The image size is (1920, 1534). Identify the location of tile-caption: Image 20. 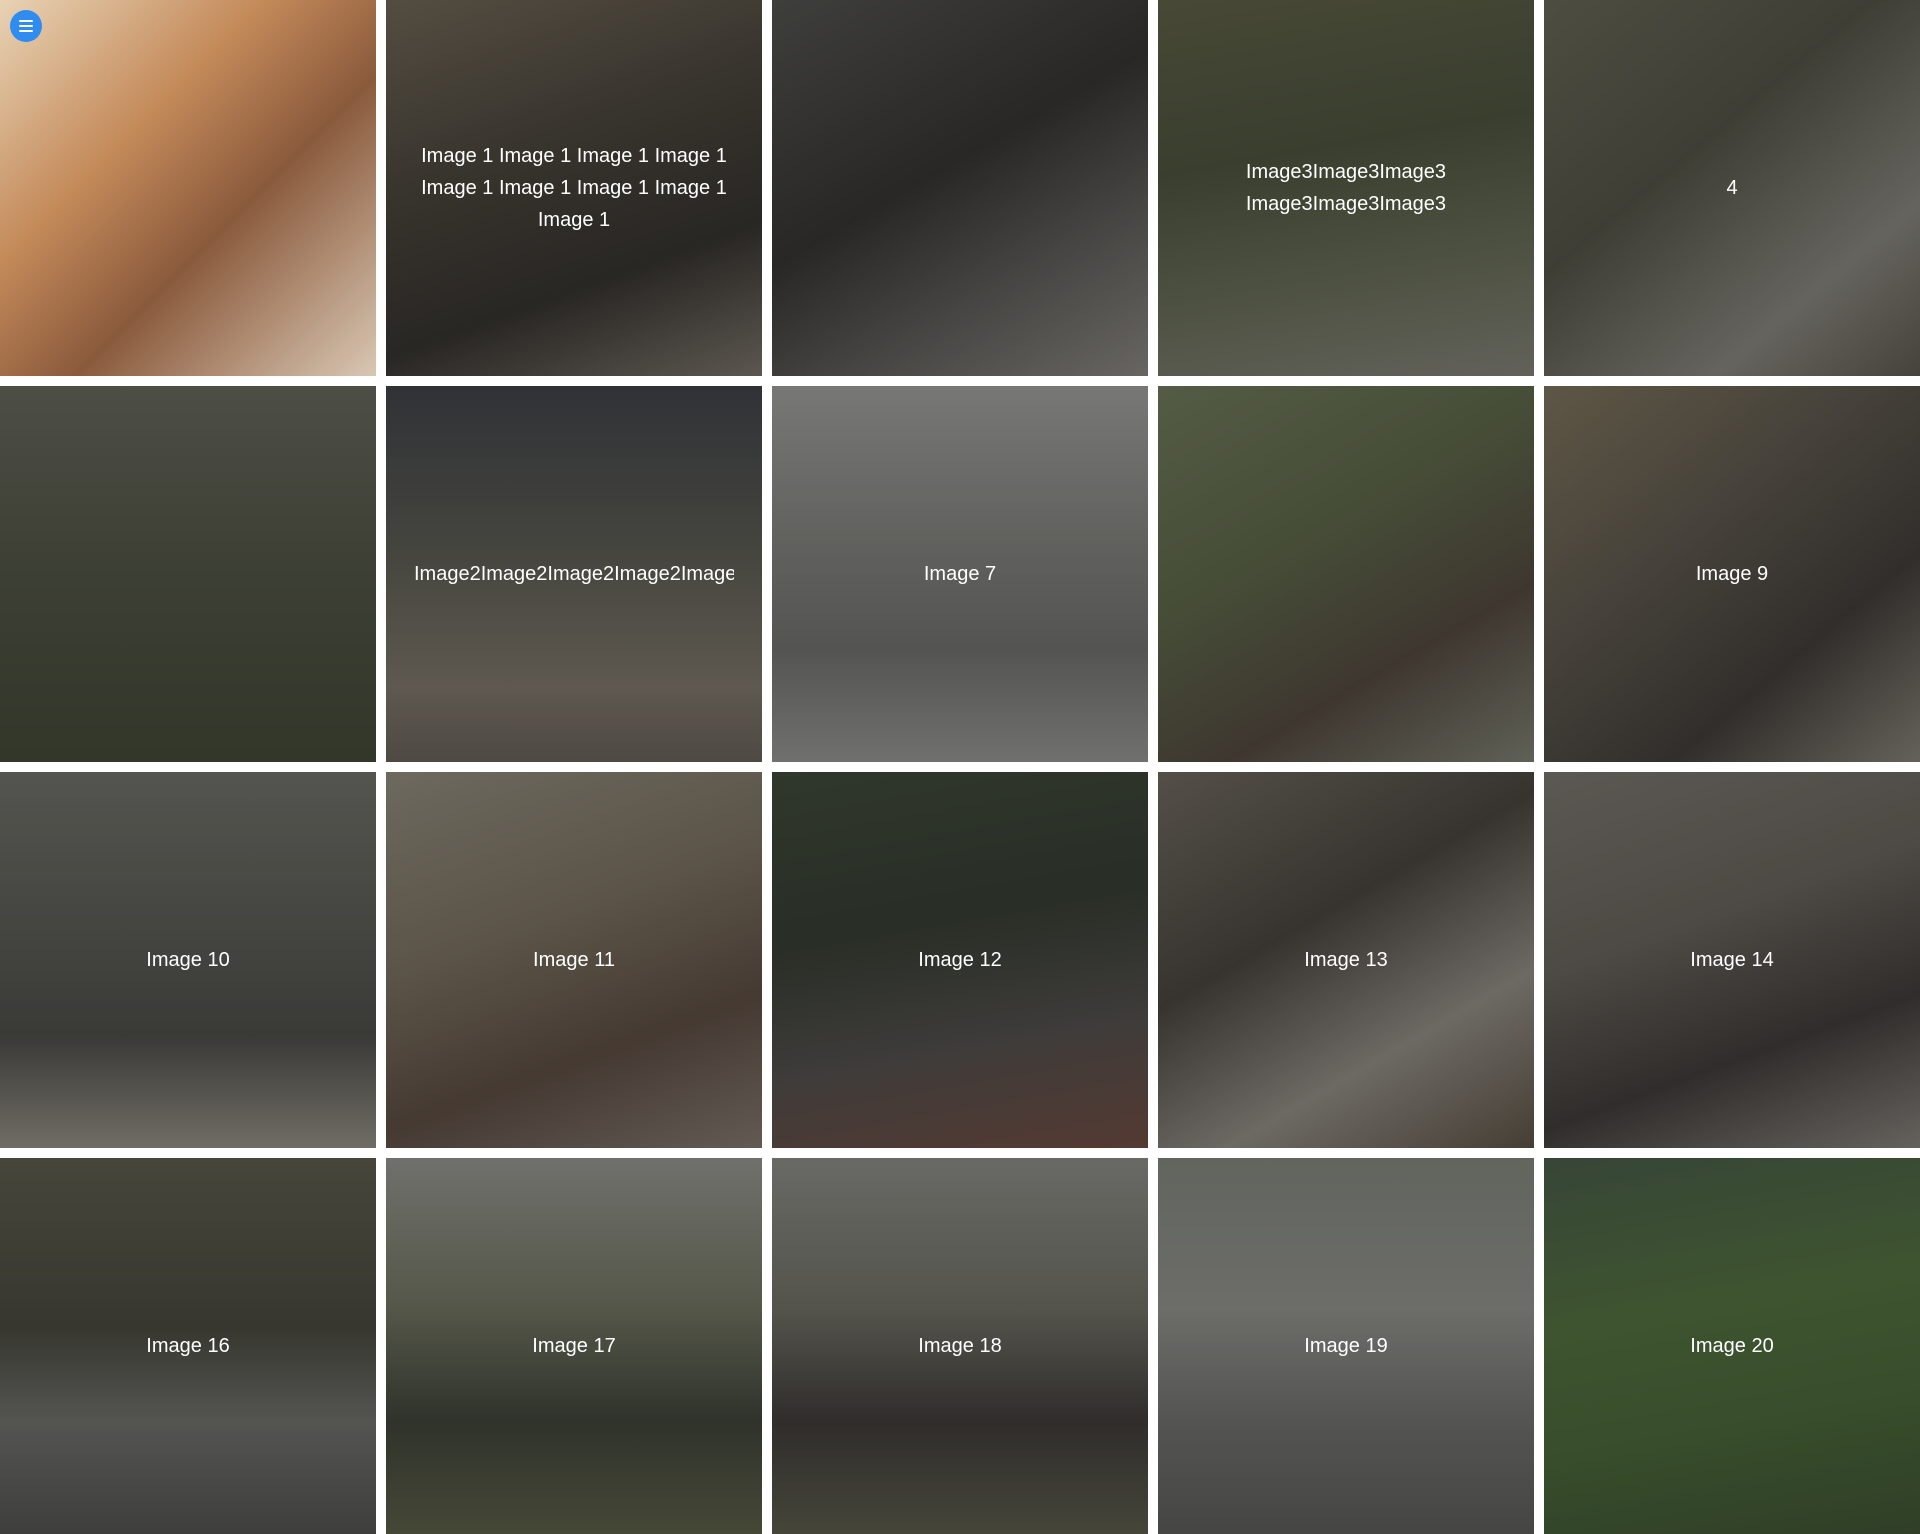
(1732, 1346).